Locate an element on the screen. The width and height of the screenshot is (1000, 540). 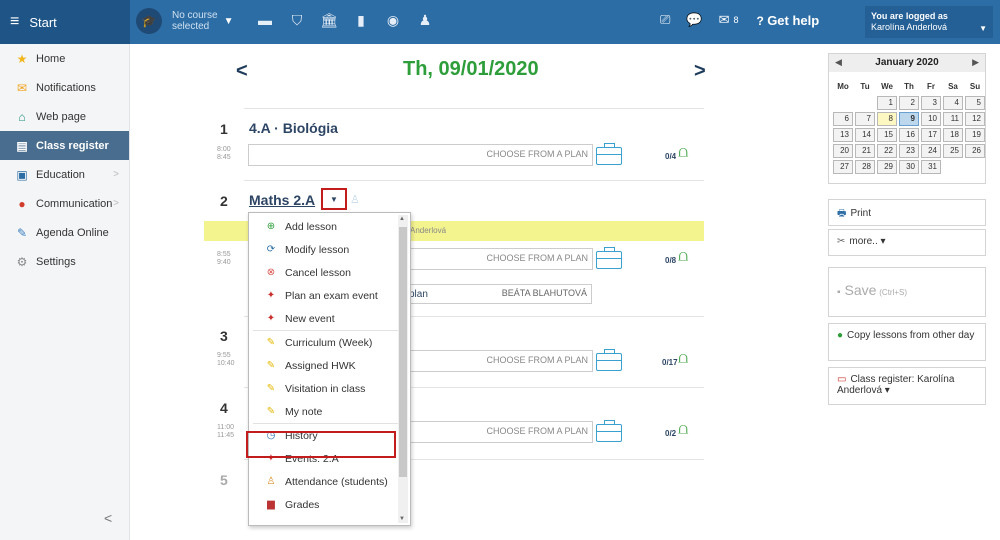
sidebar-item-home: ★ Home is located at coordinates (64, 58).